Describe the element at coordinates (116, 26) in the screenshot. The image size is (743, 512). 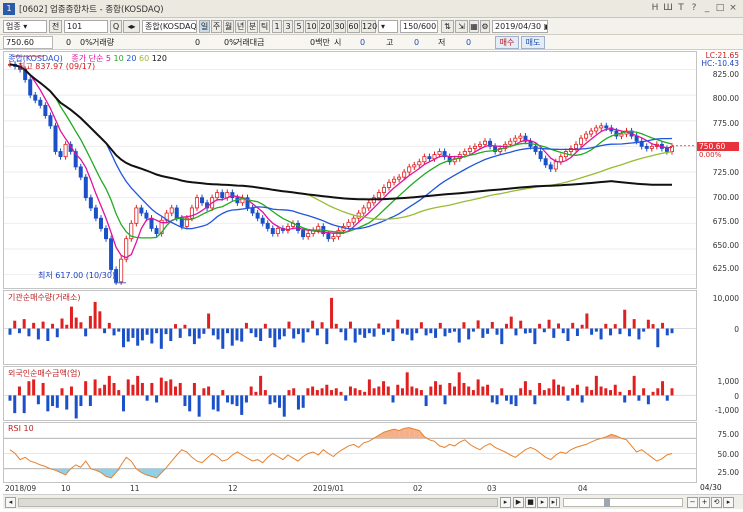
I see `search-icon: Q` at that location.